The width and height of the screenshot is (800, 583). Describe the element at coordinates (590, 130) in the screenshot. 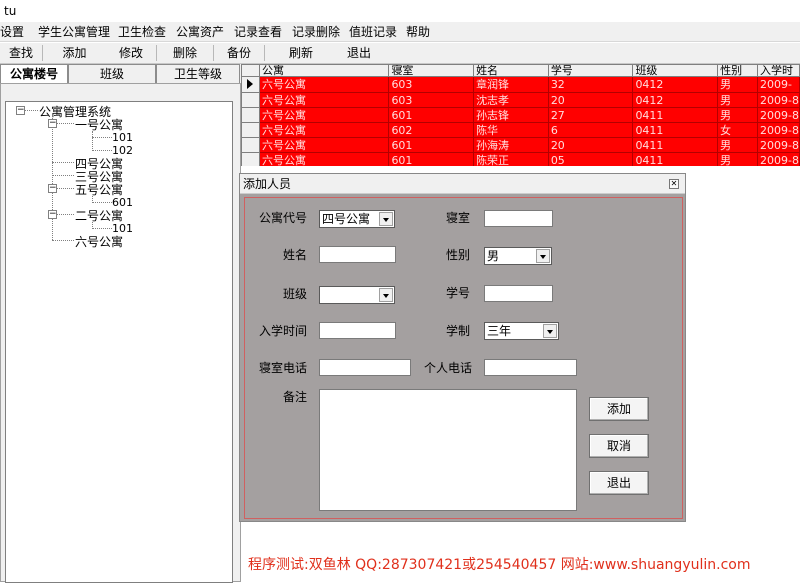

I see `cell-student-no: 6` at that location.